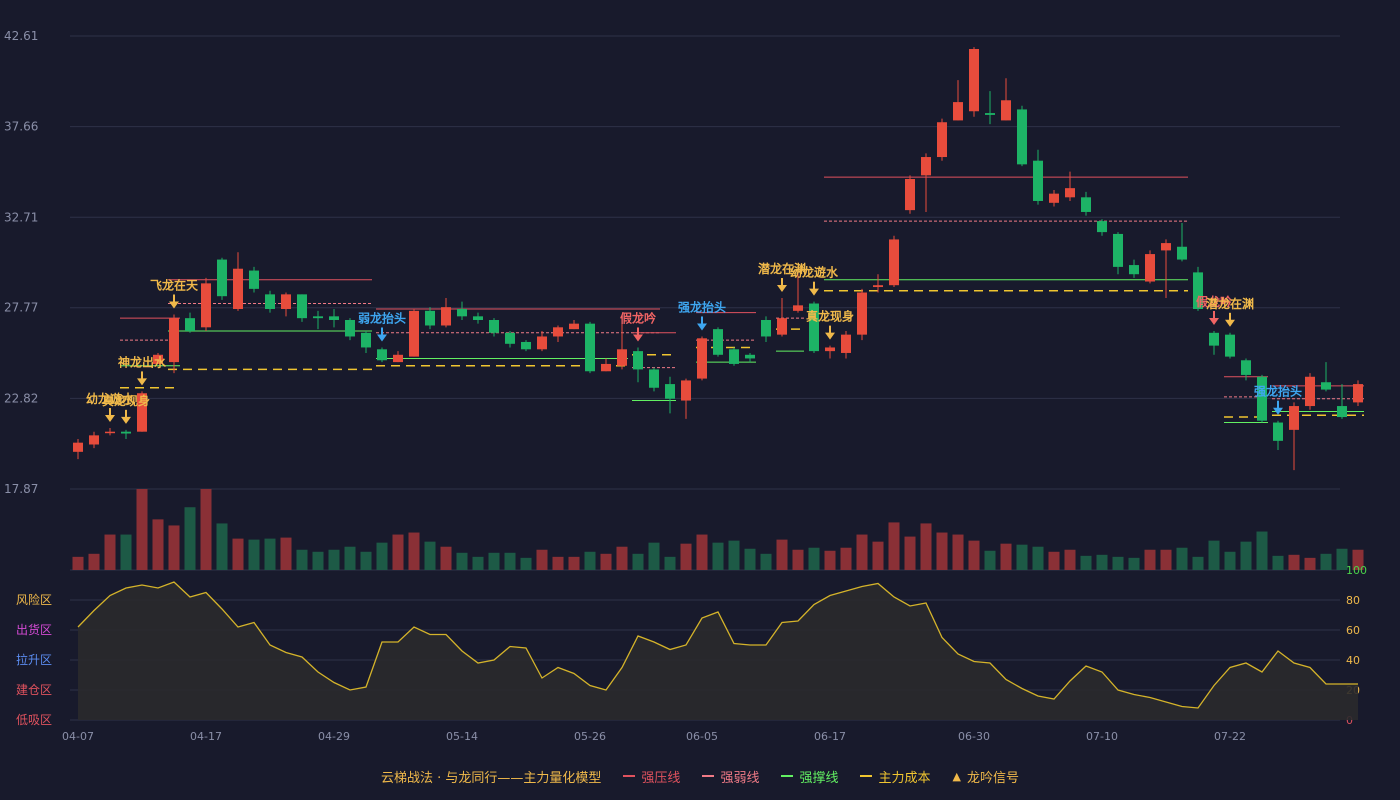 The image size is (1400, 800). I want to click on legend-cost: 主力成本, so click(895, 776).